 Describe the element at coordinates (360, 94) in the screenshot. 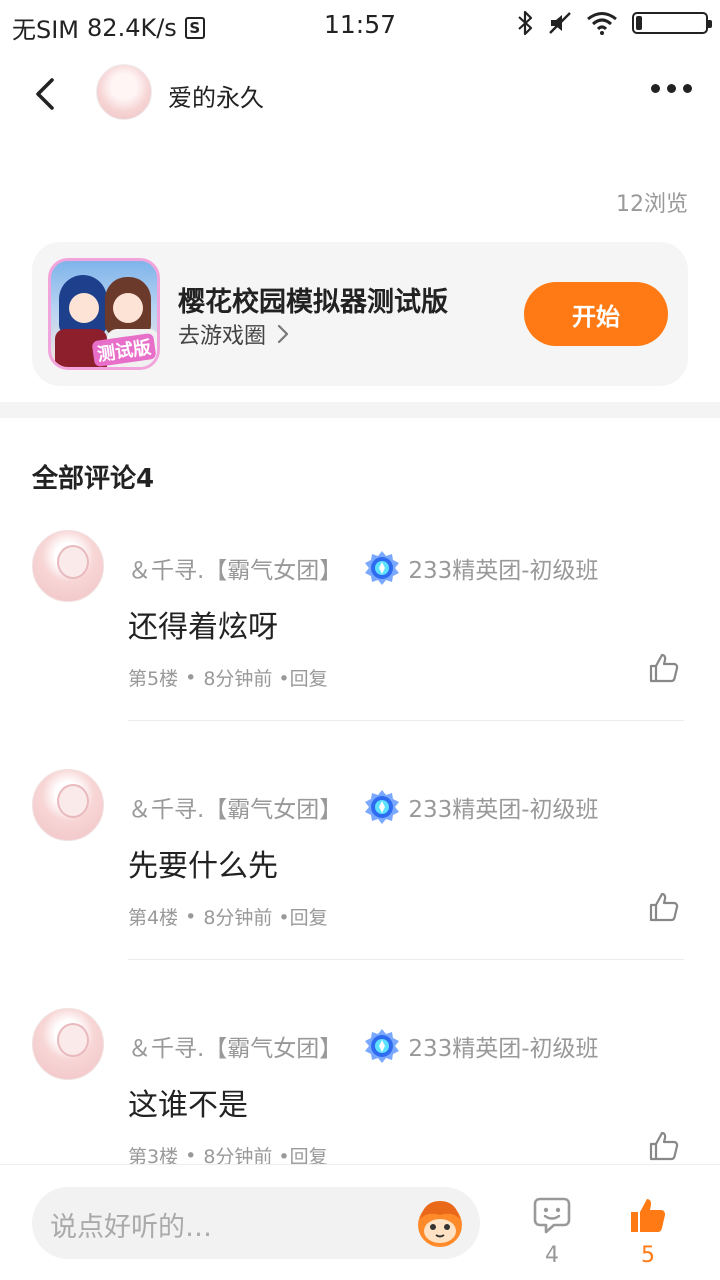

I see `post-header: 爱的永久` at that location.